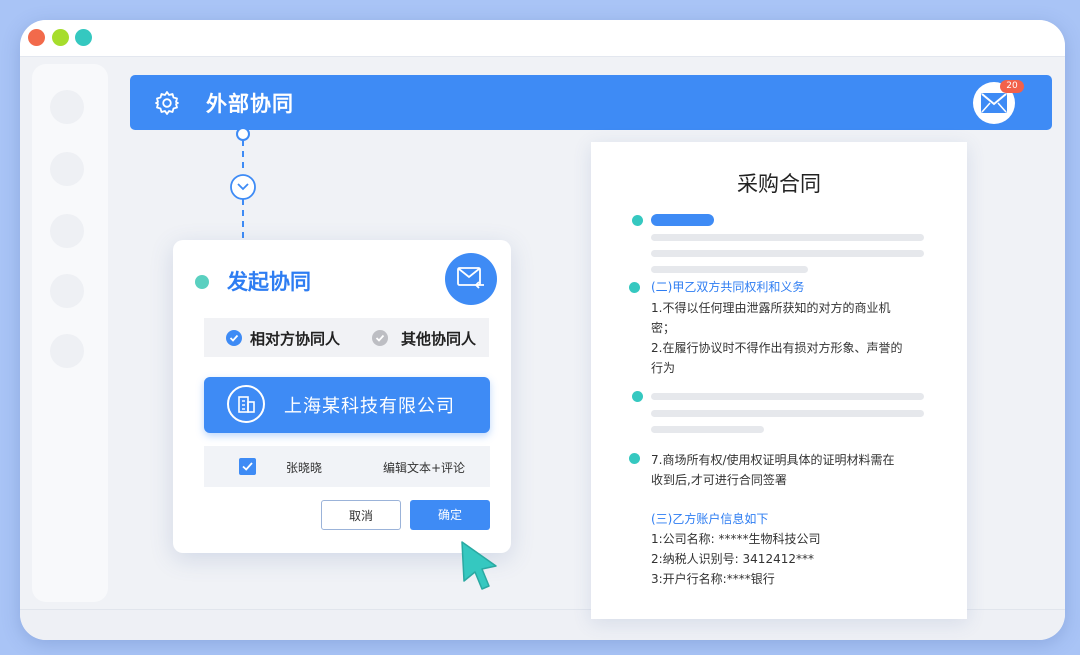 This screenshot has width=1080, height=655. What do you see at coordinates (771, 308) in the screenshot?
I see `clause-text: 1.不得以任何理由泄露所获知的对方的商业机` at bounding box center [771, 308].